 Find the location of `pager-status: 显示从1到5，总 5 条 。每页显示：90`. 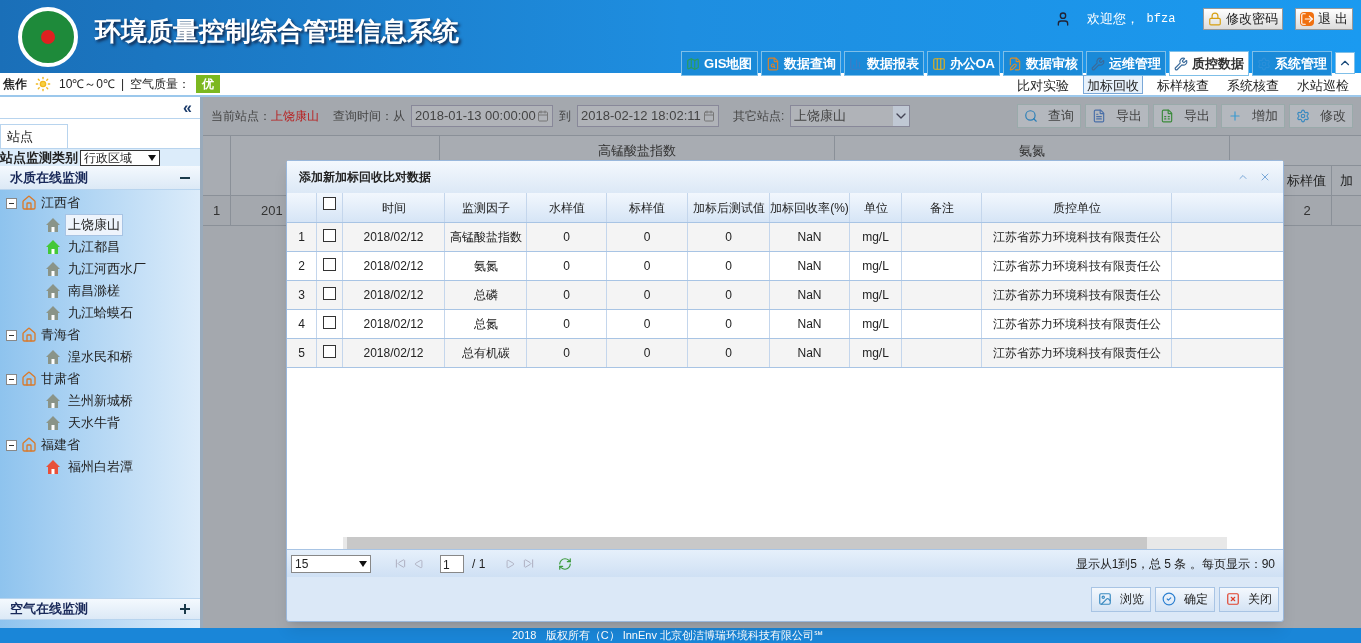

pager-status: 显示从1到5，总 5 条 。每页显示：90 is located at coordinates (1175, 564).